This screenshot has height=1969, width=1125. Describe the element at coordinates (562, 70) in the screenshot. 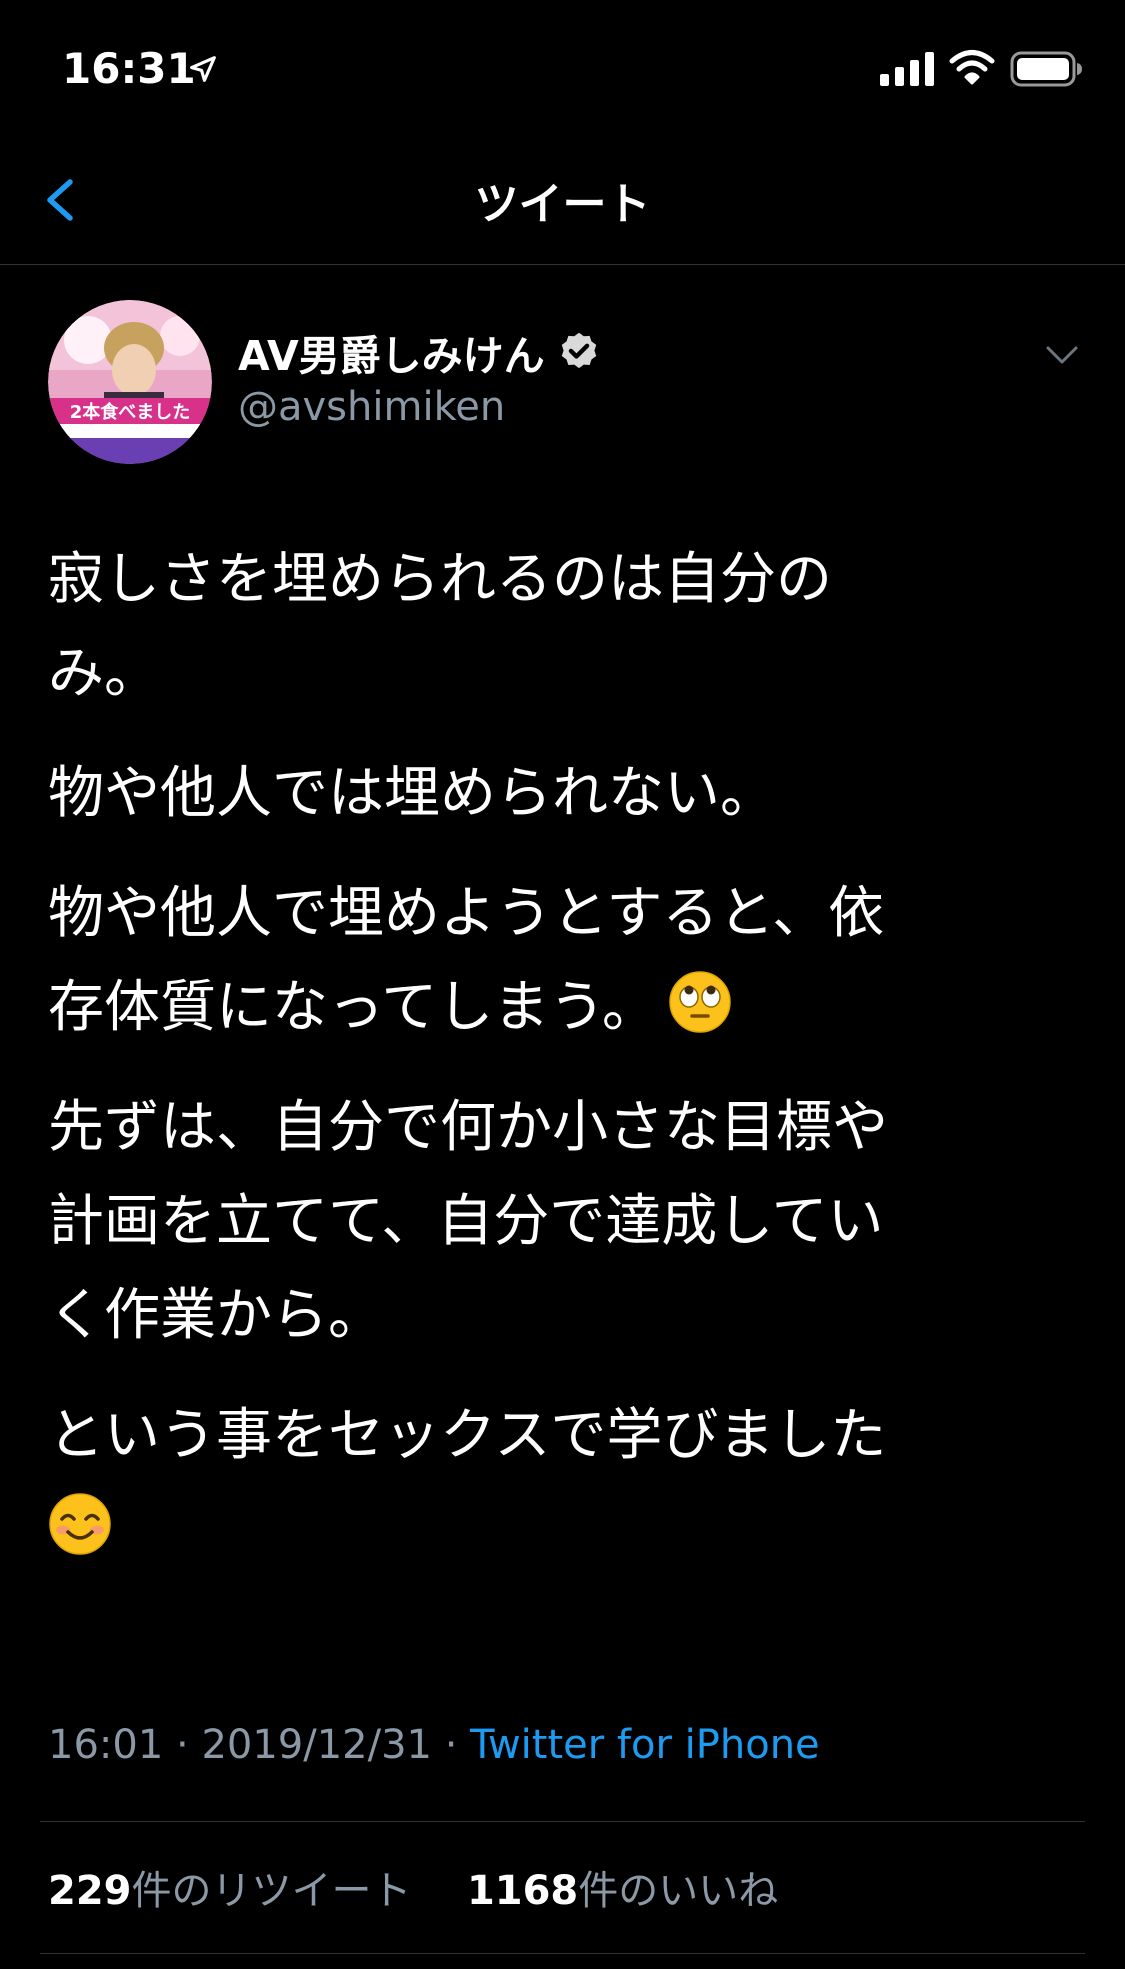

I see `status-bar: 16:31` at that location.